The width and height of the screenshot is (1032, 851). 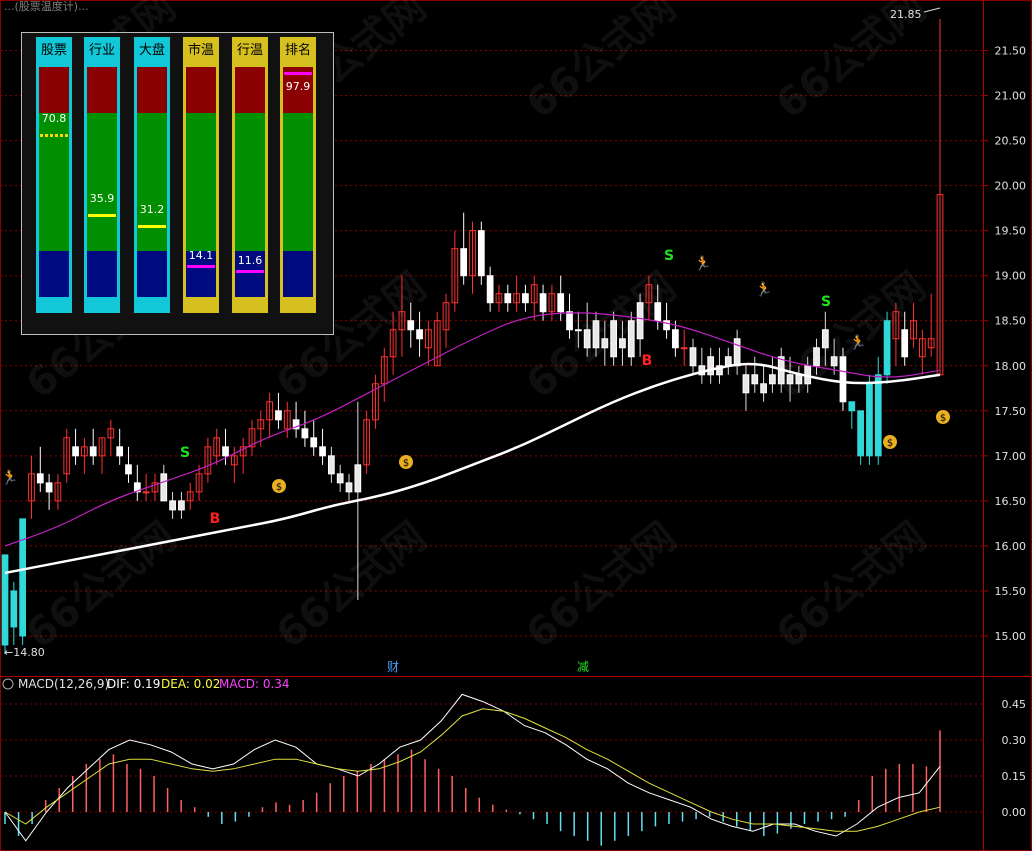 I want to click on price-tick-label: 17.00, so click(x=1011, y=456).